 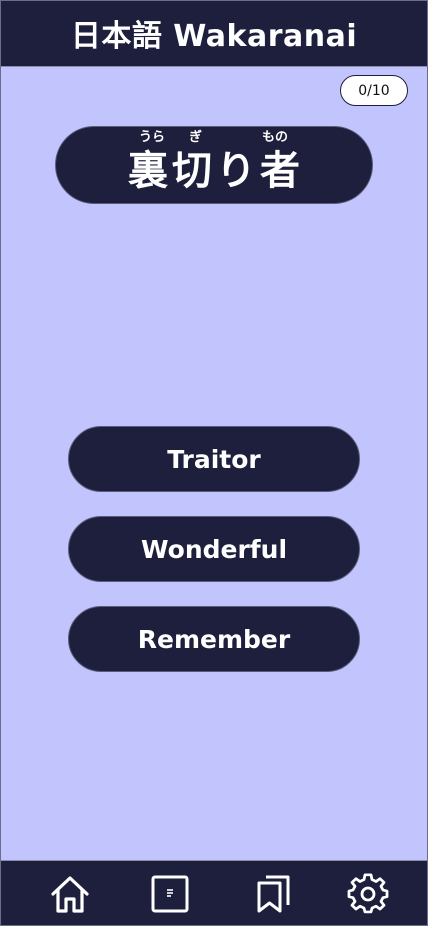 I want to click on nav-bookmarks-button, so click(x=274, y=894).